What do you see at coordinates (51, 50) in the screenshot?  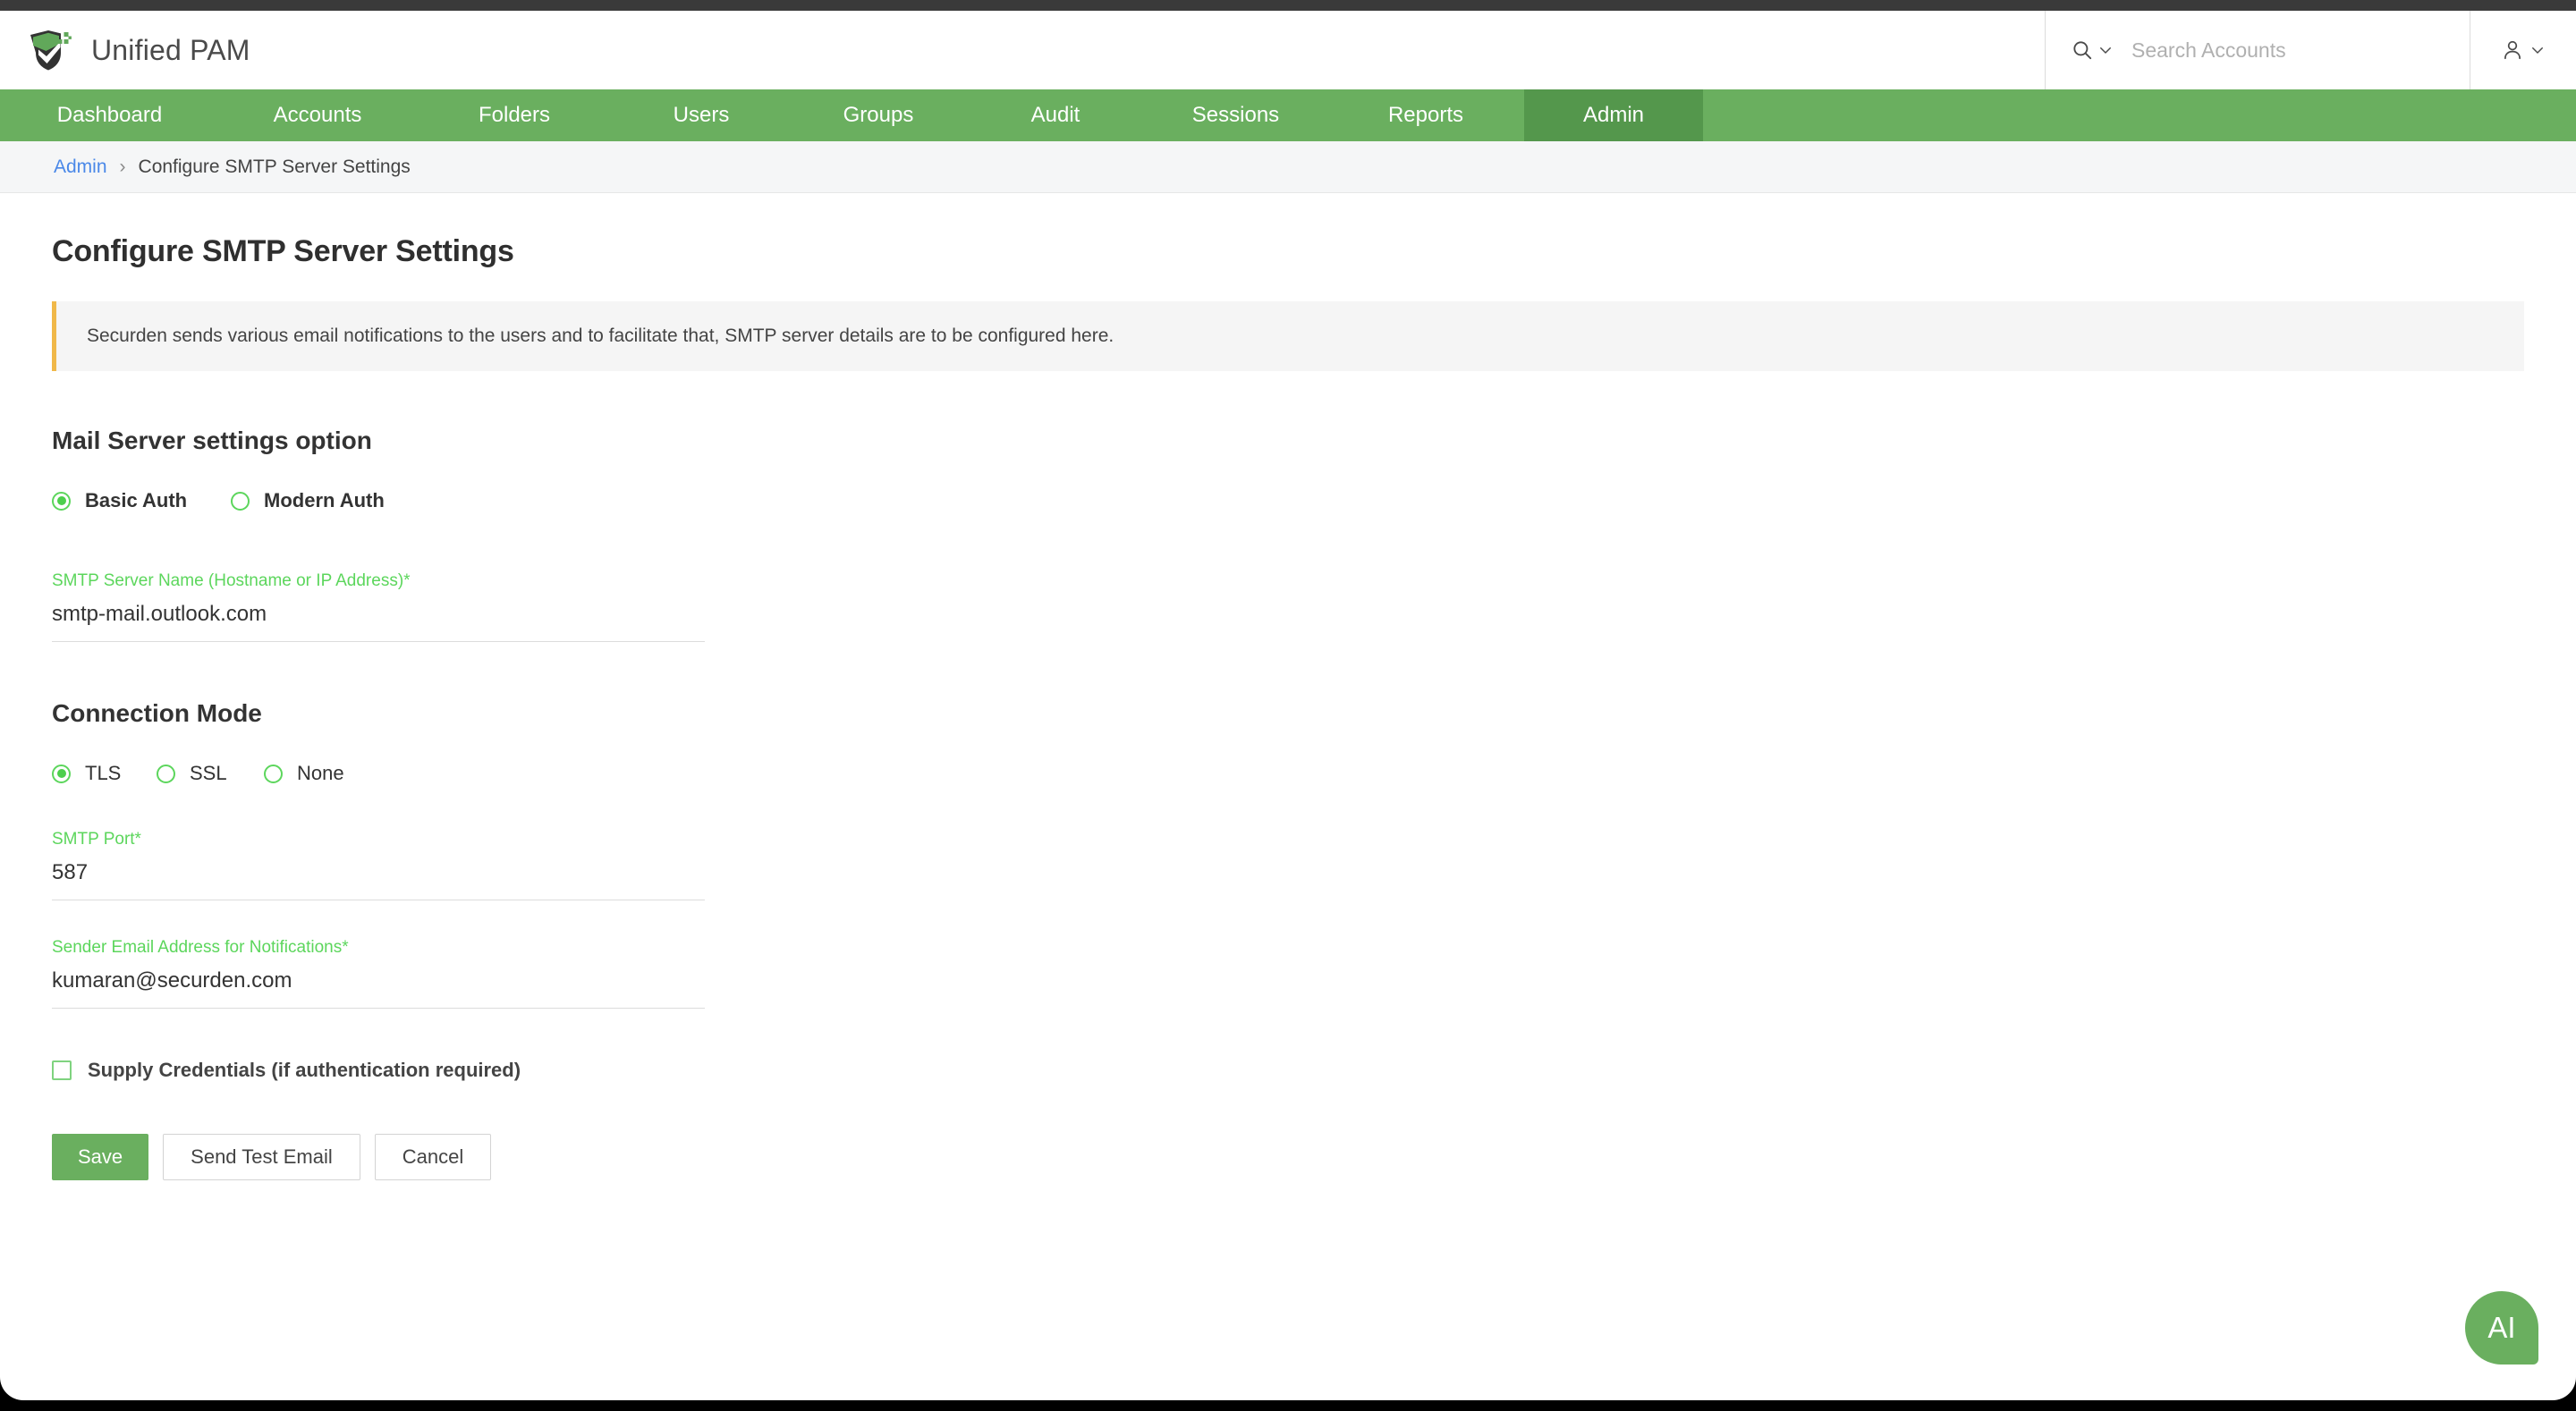 I see `shield-check-logo` at bounding box center [51, 50].